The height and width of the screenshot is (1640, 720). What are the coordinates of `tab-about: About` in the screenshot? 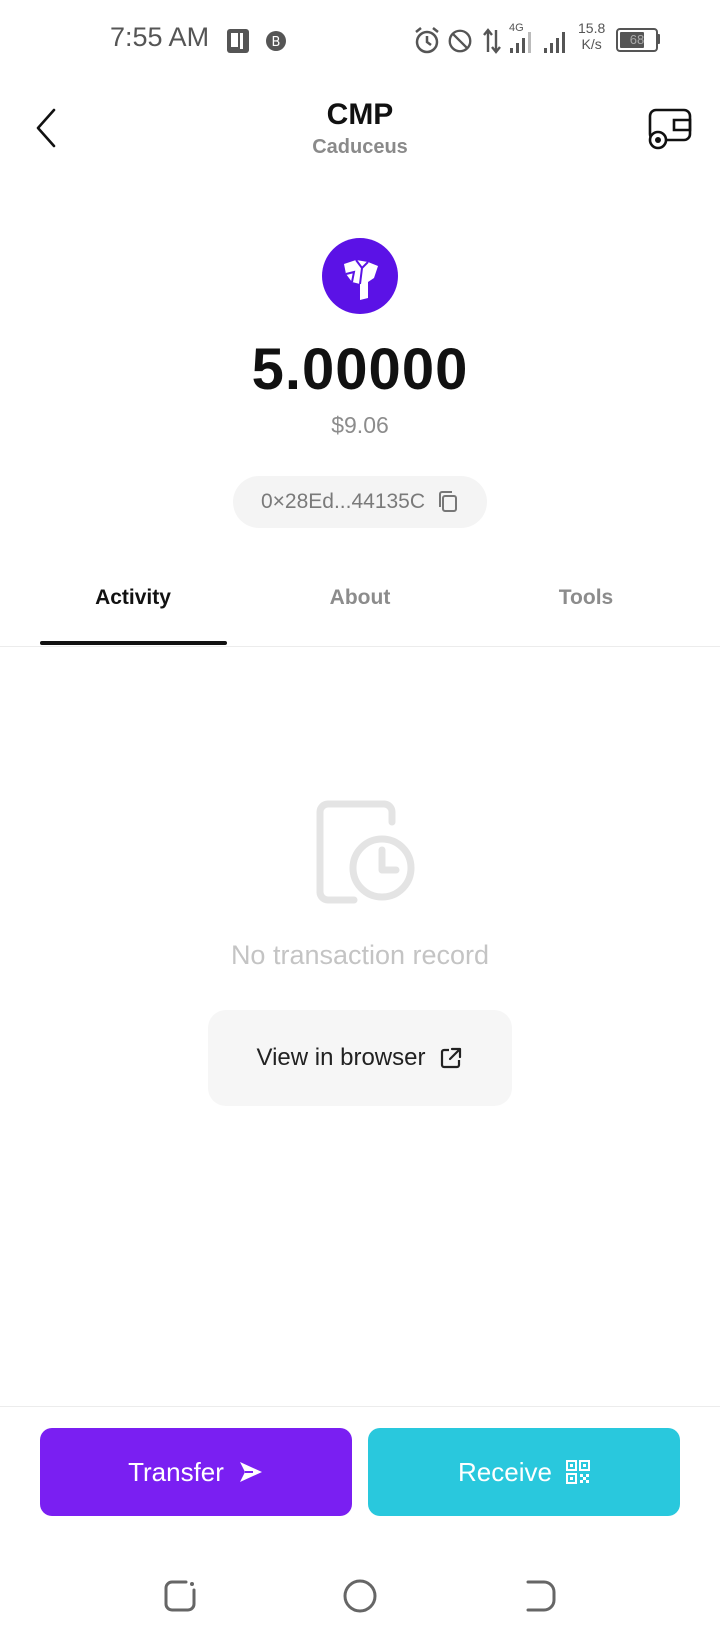 It's located at (360, 598).